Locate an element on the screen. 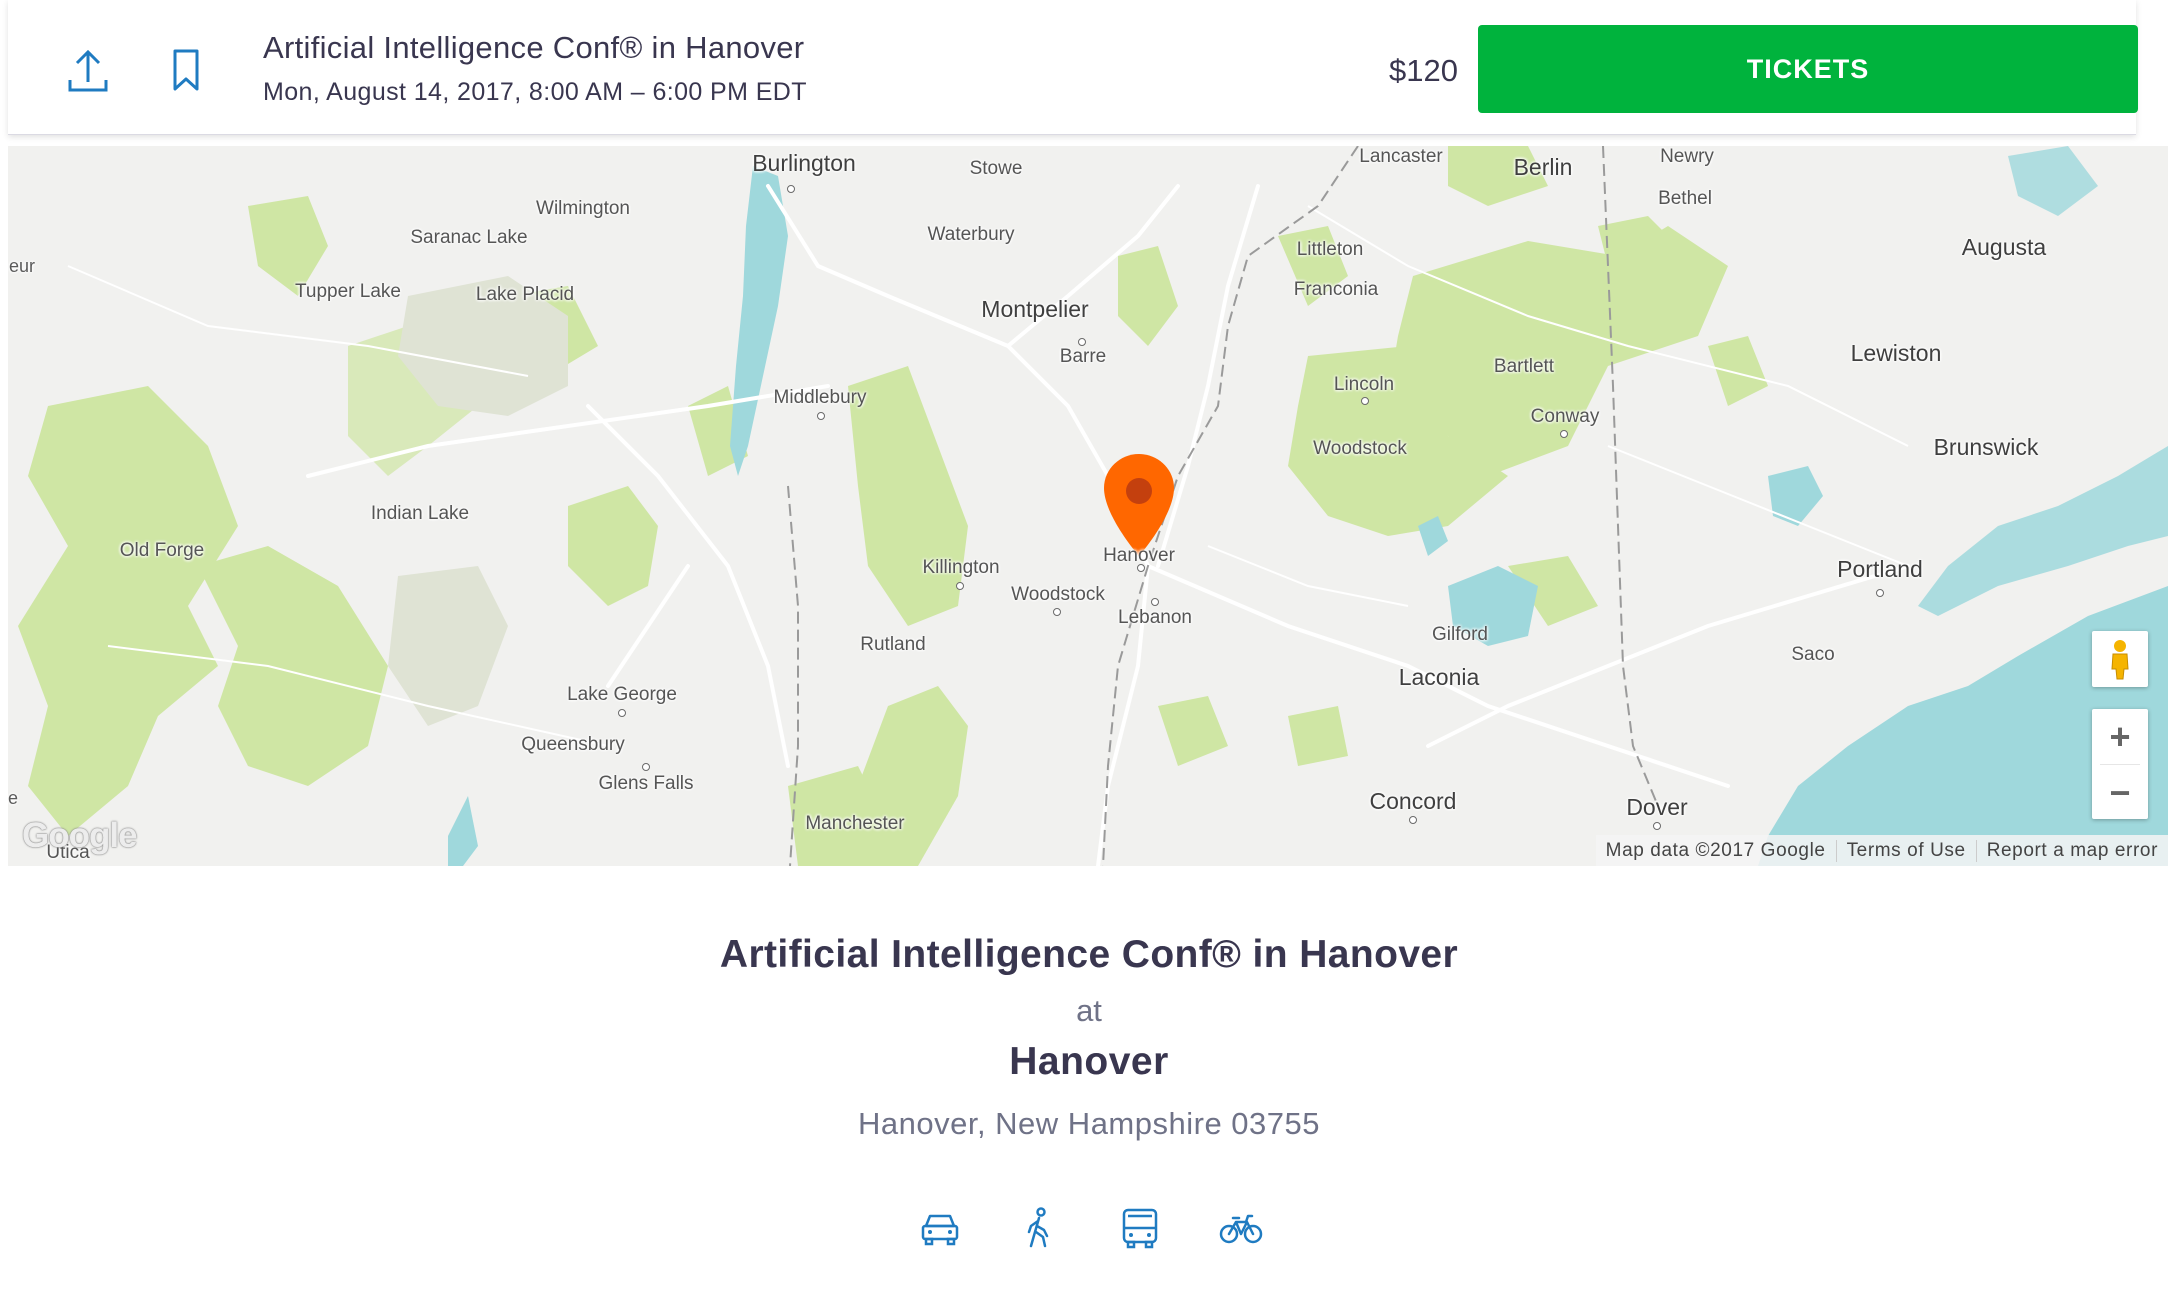 The image size is (2178, 1298). map-label-tupper-lake: Tupper Lake is located at coordinates (348, 291).